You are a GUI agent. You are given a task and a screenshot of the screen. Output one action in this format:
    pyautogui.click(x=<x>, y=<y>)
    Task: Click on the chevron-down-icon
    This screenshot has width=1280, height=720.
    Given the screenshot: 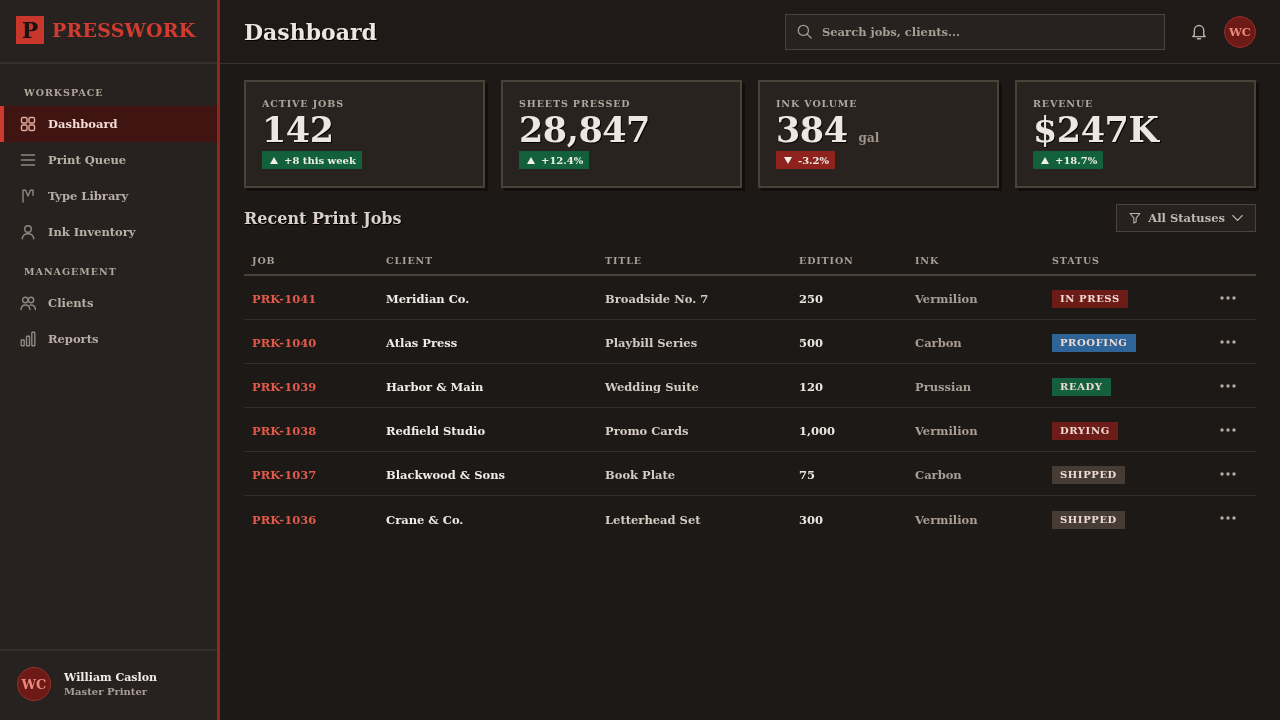 What is the action you would take?
    pyautogui.click(x=1237, y=218)
    